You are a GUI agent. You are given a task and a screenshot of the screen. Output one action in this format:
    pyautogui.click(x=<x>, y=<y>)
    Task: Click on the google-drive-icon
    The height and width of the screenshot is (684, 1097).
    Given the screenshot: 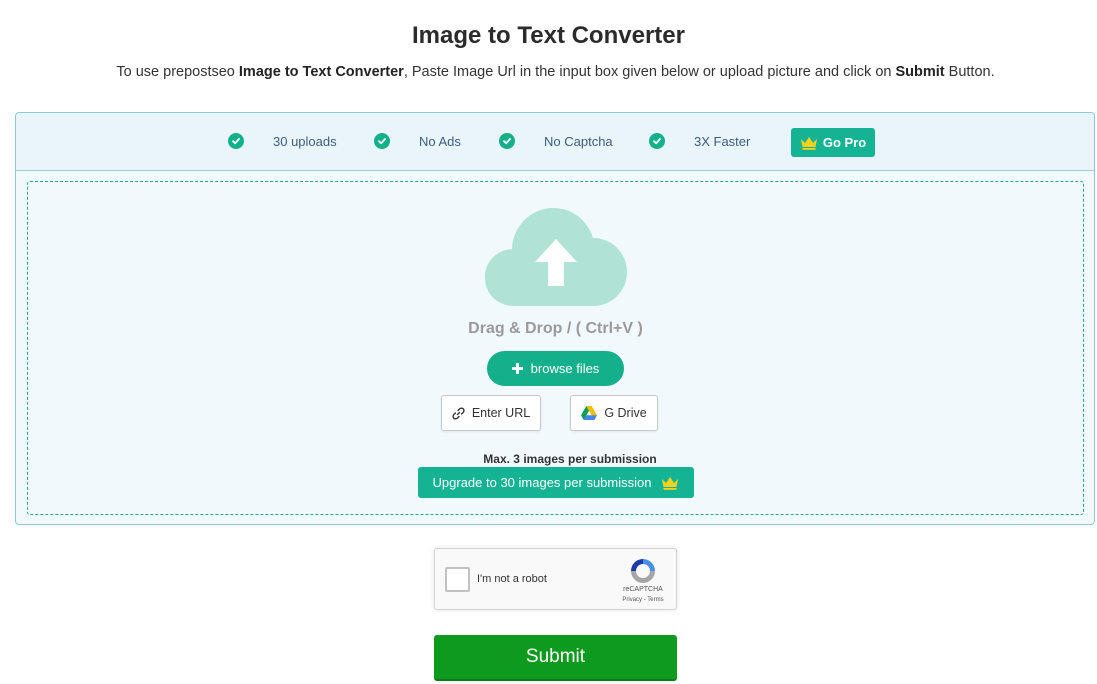 What is the action you would take?
    pyautogui.click(x=589, y=413)
    